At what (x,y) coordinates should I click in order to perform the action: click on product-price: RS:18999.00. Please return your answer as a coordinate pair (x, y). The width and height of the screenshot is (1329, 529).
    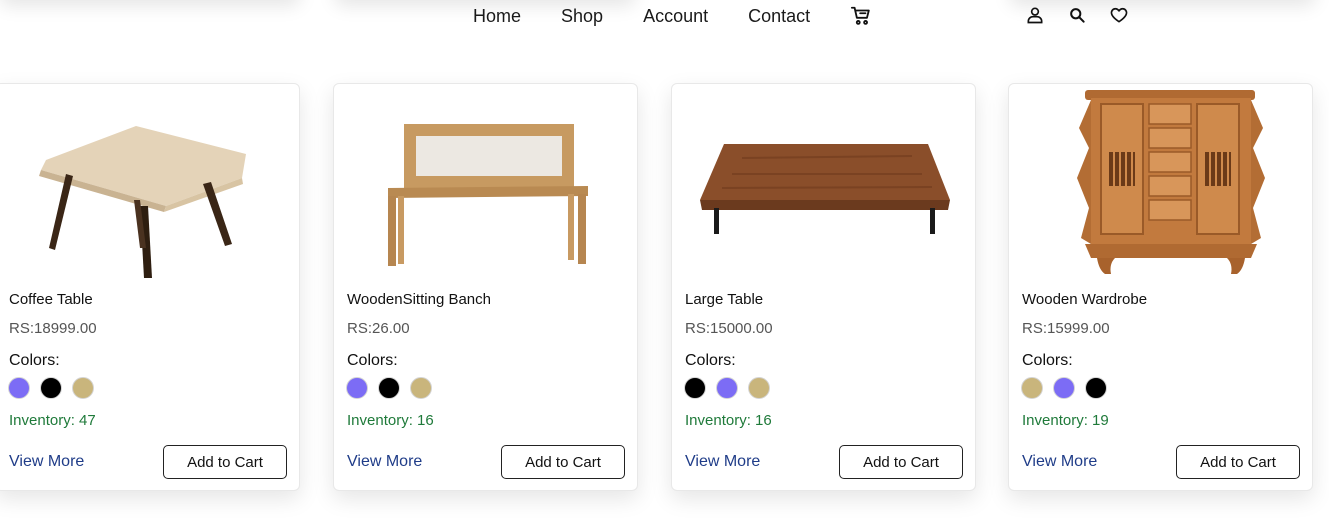
    Looking at the image, I should click on (53, 328).